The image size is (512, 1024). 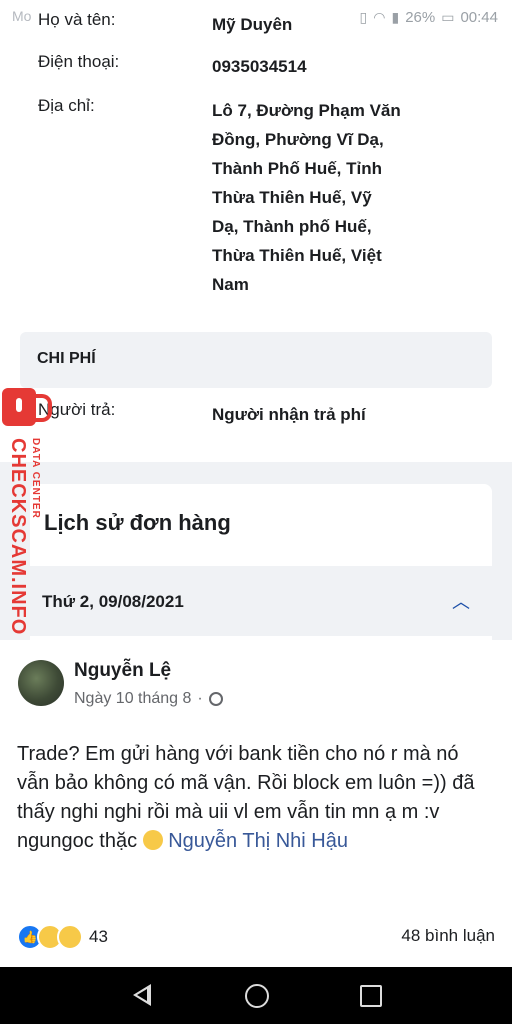 What do you see at coordinates (448, 936) in the screenshot?
I see `comments-count: 48 bình luận` at bounding box center [448, 936].